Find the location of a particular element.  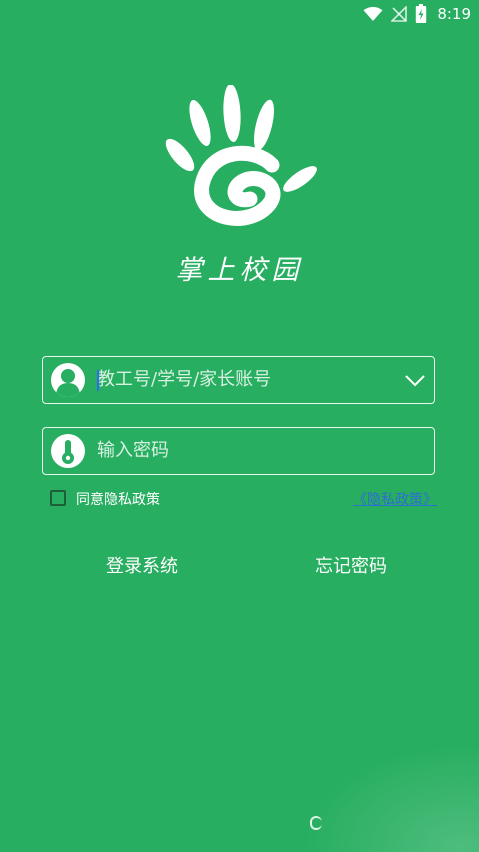

battery-charging-icon is located at coordinates (421, 13).